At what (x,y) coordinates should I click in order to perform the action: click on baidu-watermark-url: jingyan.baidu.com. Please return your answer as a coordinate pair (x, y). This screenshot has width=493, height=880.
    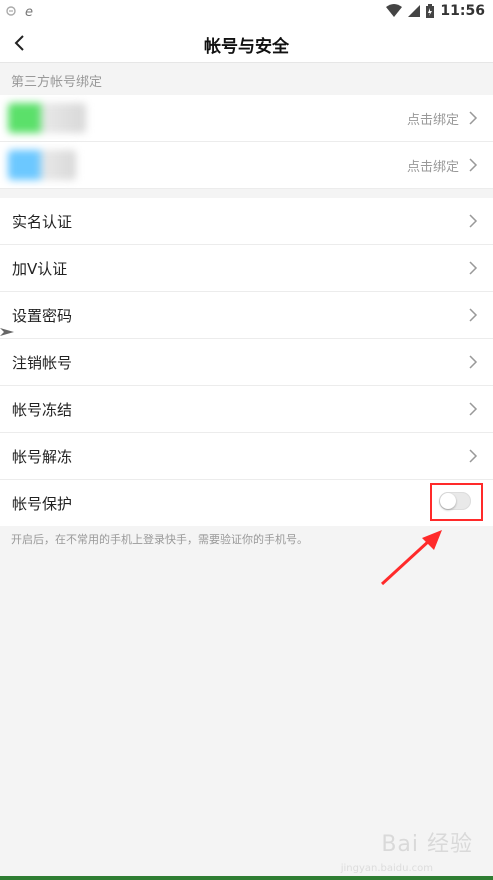
    Looking at the image, I should click on (386, 868).